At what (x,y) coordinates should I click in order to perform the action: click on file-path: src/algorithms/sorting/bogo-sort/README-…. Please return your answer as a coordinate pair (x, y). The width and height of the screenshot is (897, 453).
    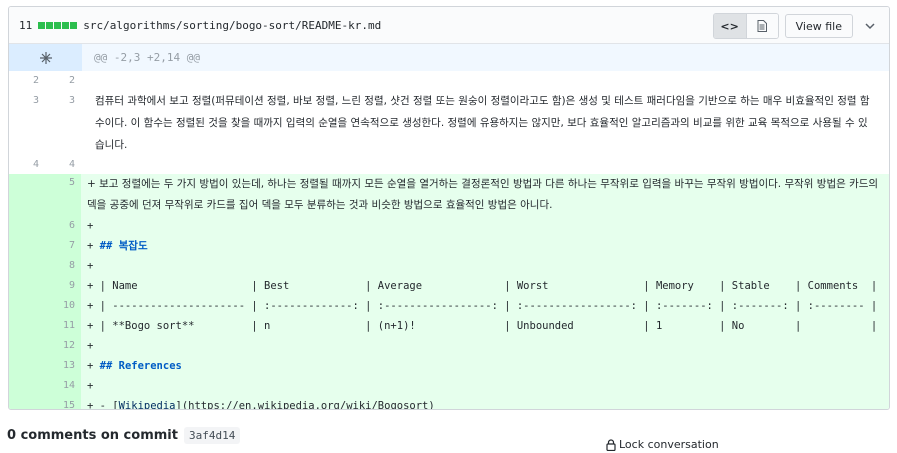
    Looking at the image, I should click on (232, 25).